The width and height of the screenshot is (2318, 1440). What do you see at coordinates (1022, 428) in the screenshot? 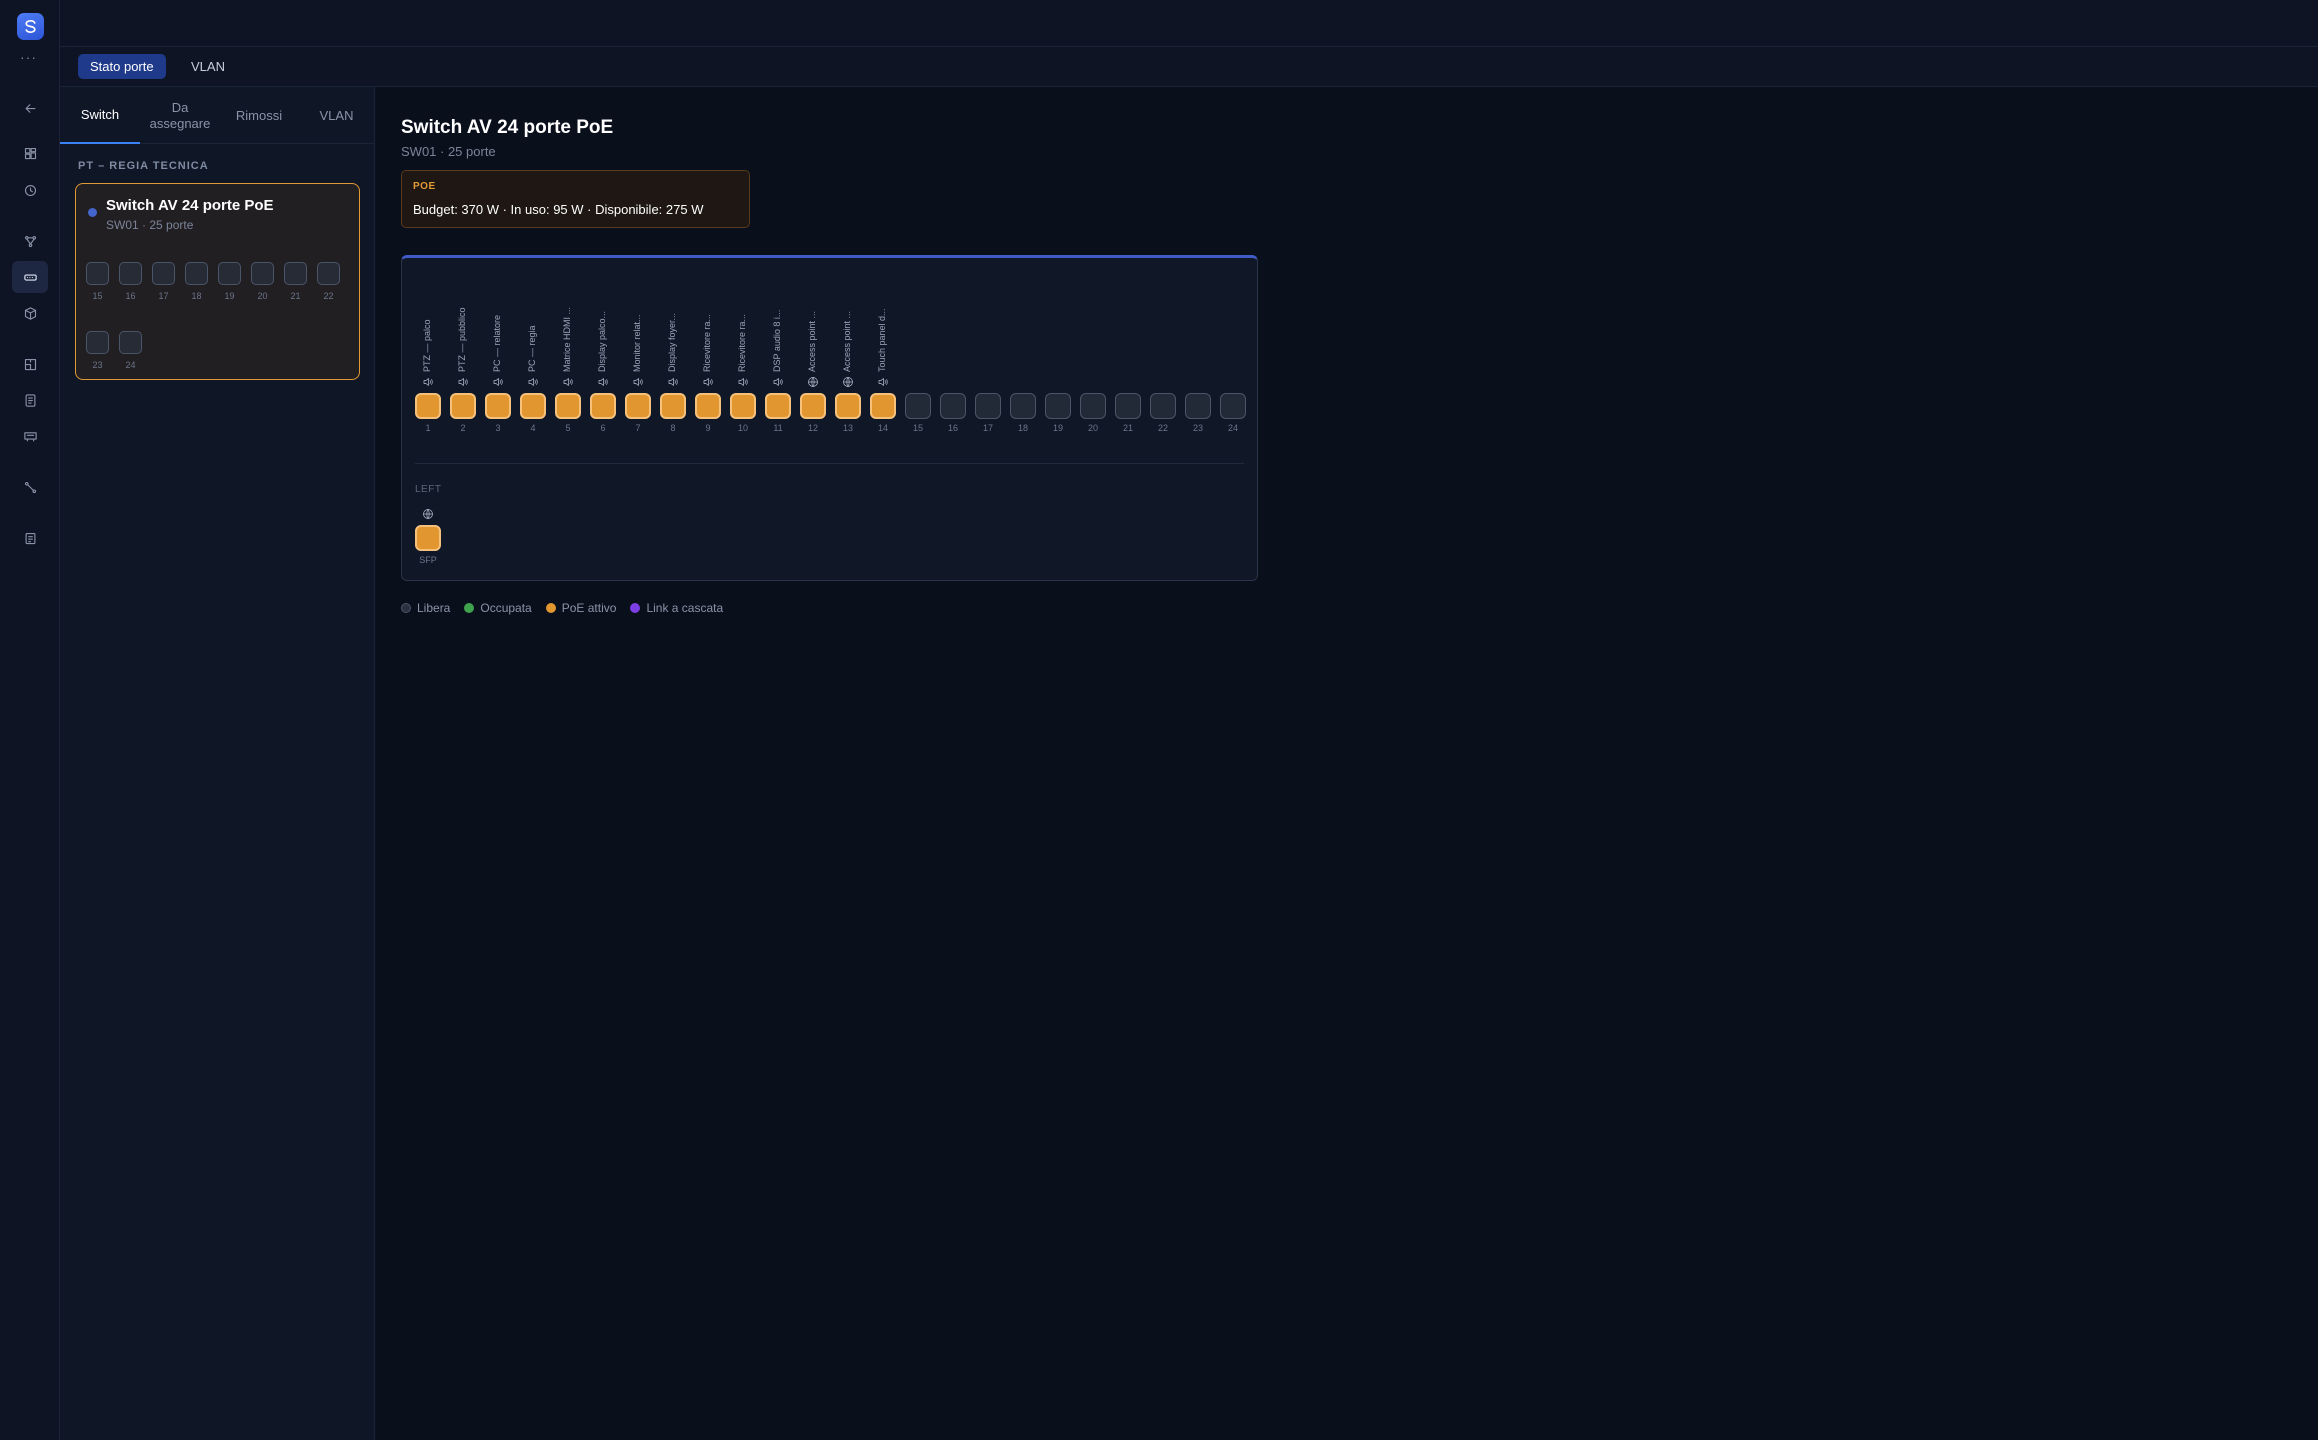
I see `port-number: 18` at bounding box center [1022, 428].